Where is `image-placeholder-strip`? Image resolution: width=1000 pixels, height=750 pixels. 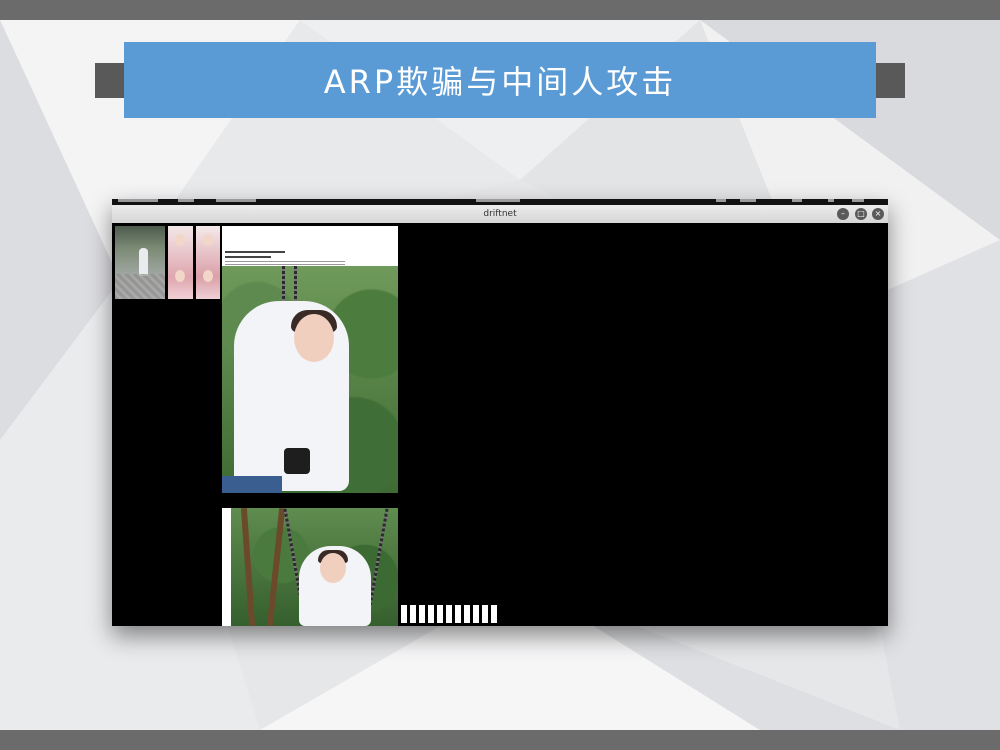
image-placeholder-strip is located at coordinates (449, 614).